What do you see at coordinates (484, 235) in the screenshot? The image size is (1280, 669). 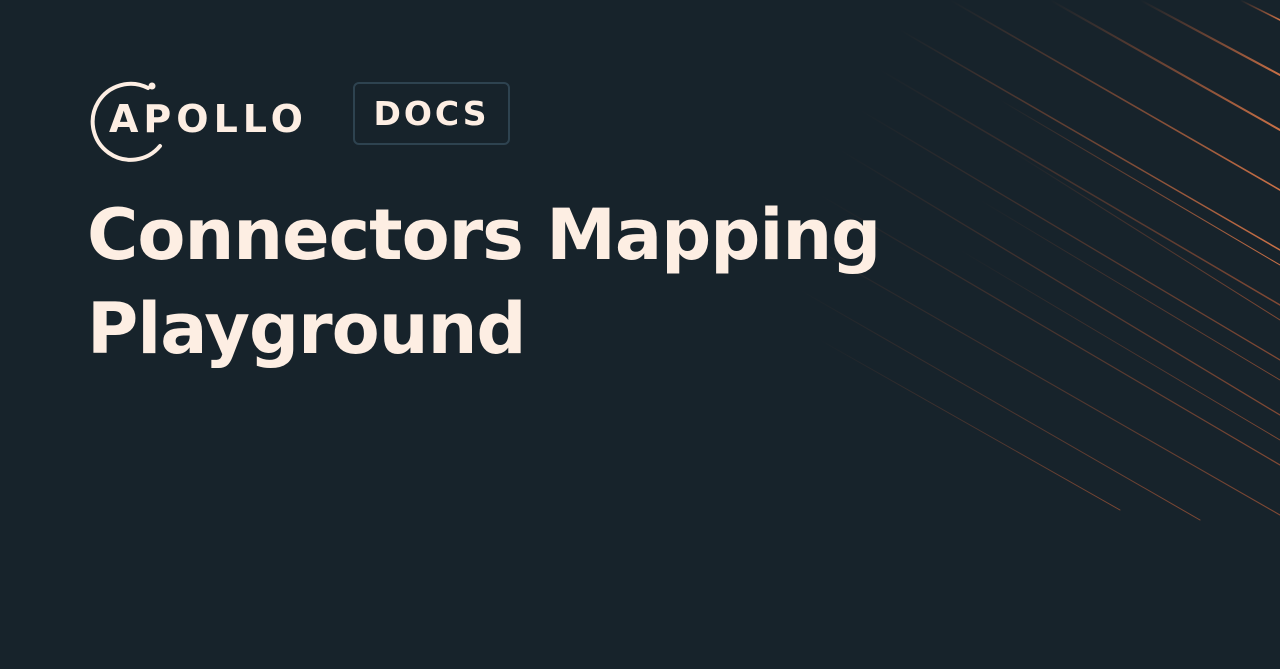 I see `page-title-line-1: Connectors Mapping` at bounding box center [484, 235].